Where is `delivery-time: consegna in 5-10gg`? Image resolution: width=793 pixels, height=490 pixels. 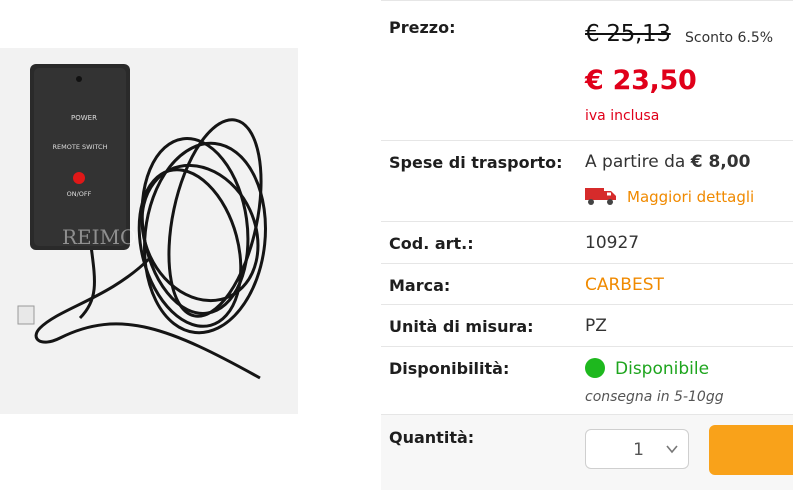
delivery-time: consegna in 5-10gg is located at coordinates (654, 397).